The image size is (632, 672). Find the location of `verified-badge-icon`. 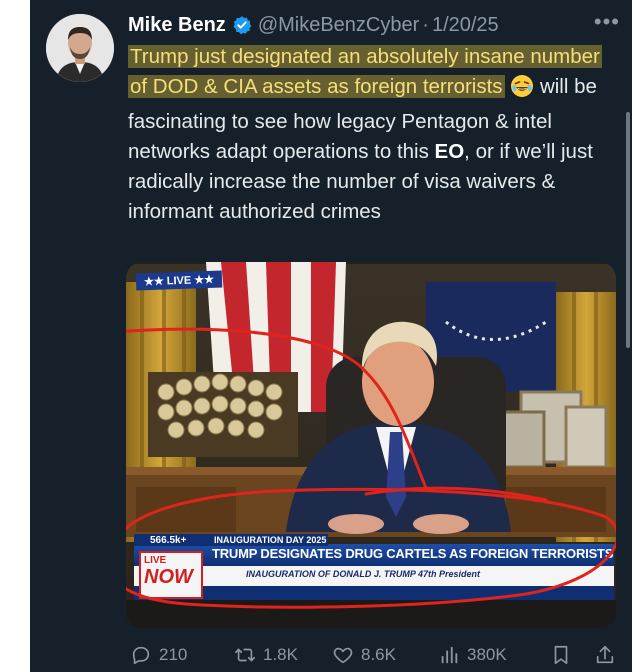

verified-badge-icon is located at coordinates (242, 25).